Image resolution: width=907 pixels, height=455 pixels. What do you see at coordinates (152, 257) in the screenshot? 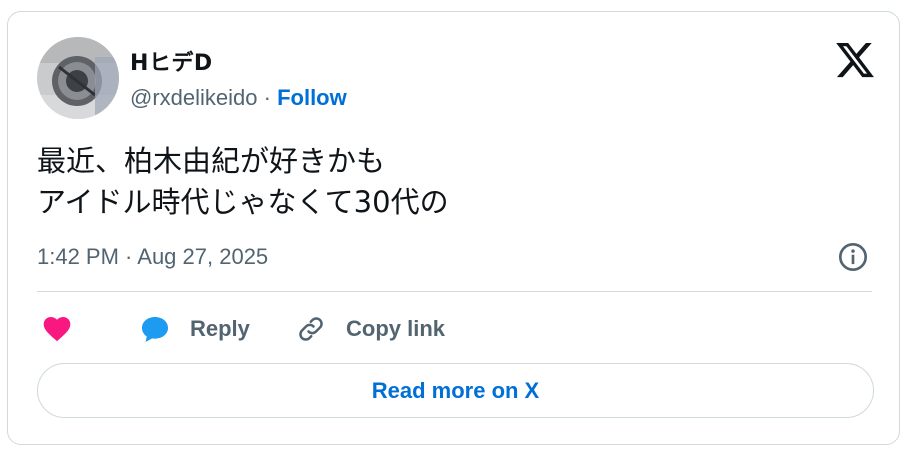
I see `tweet-timestamp: 1:42 PM · Aug 27, 2025` at bounding box center [152, 257].